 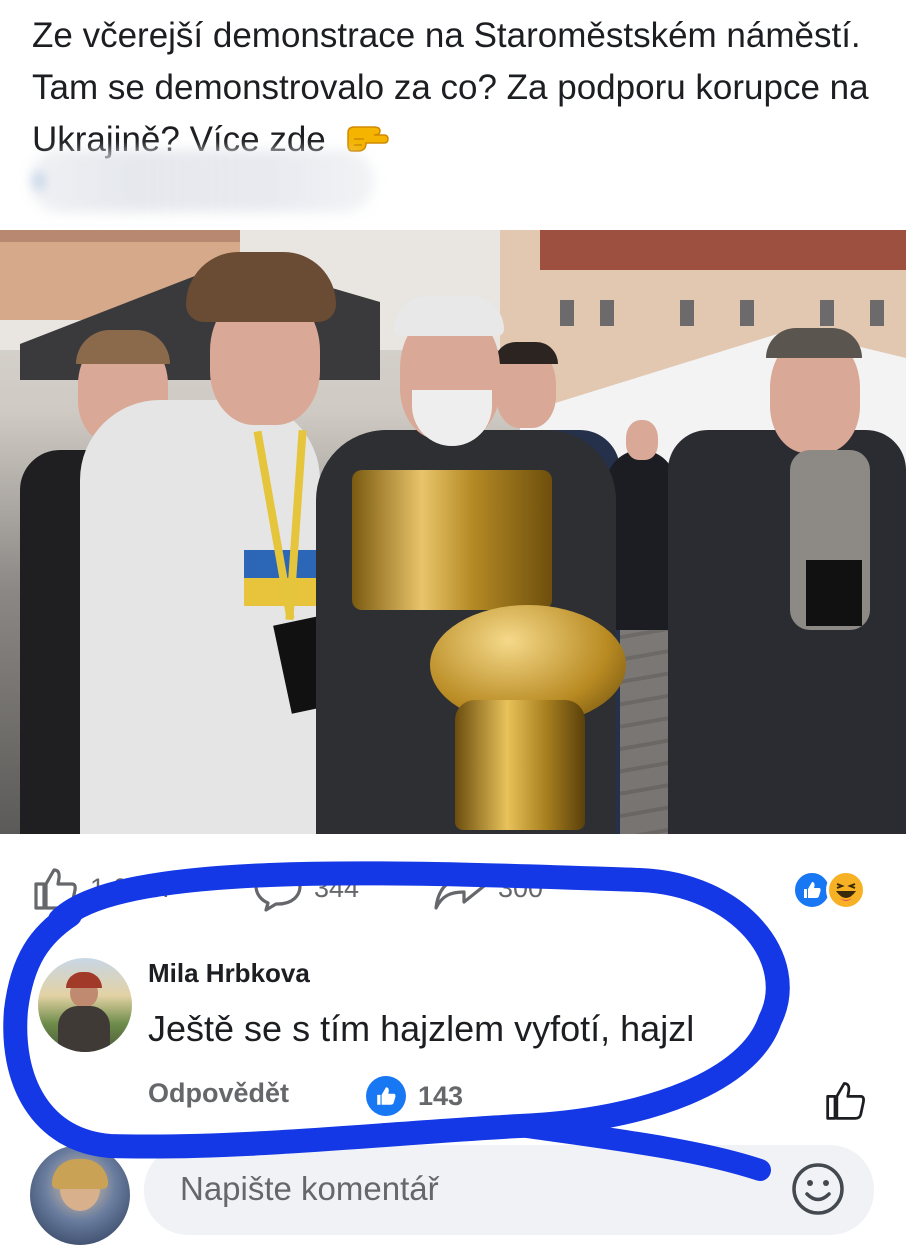 What do you see at coordinates (520, 765) in the screenshot?
I see `golden-toilet-base` at bounding box center [520, 765].